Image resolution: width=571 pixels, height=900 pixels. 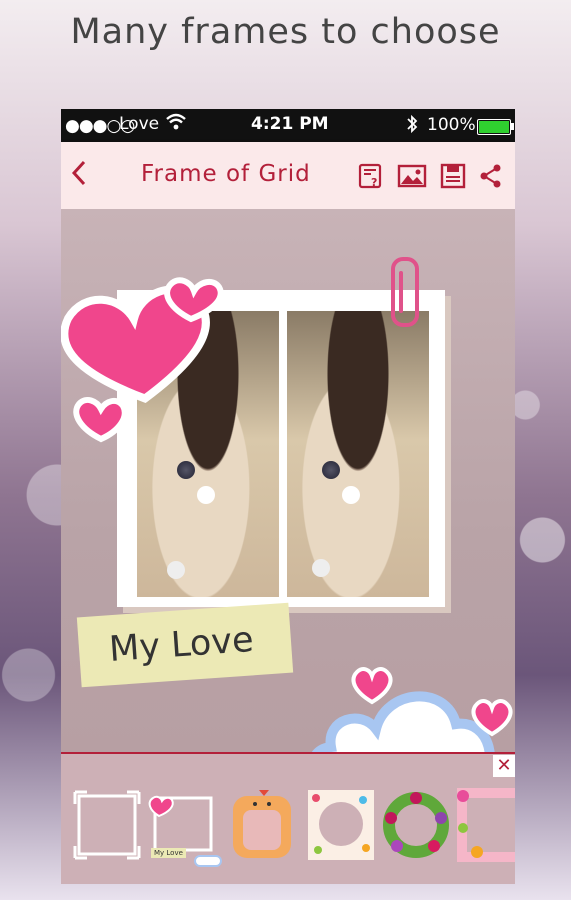 What do you see at coordinates (453, 176) in the screenshot?
I see `save-icon` at bounding box center [453, 176].